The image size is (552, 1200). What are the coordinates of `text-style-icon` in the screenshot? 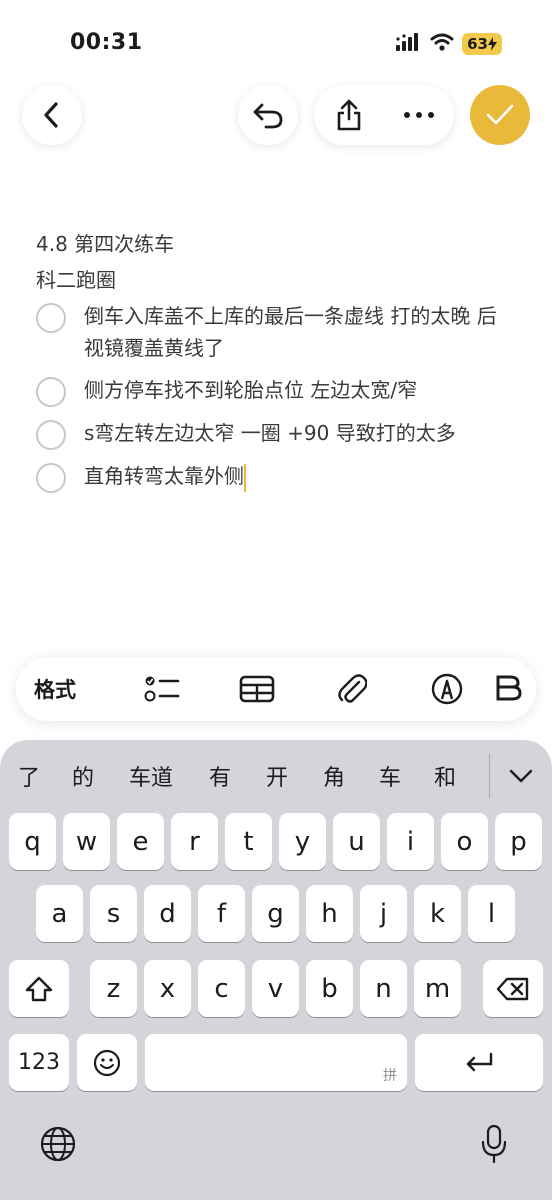 It's located at (509, 688).